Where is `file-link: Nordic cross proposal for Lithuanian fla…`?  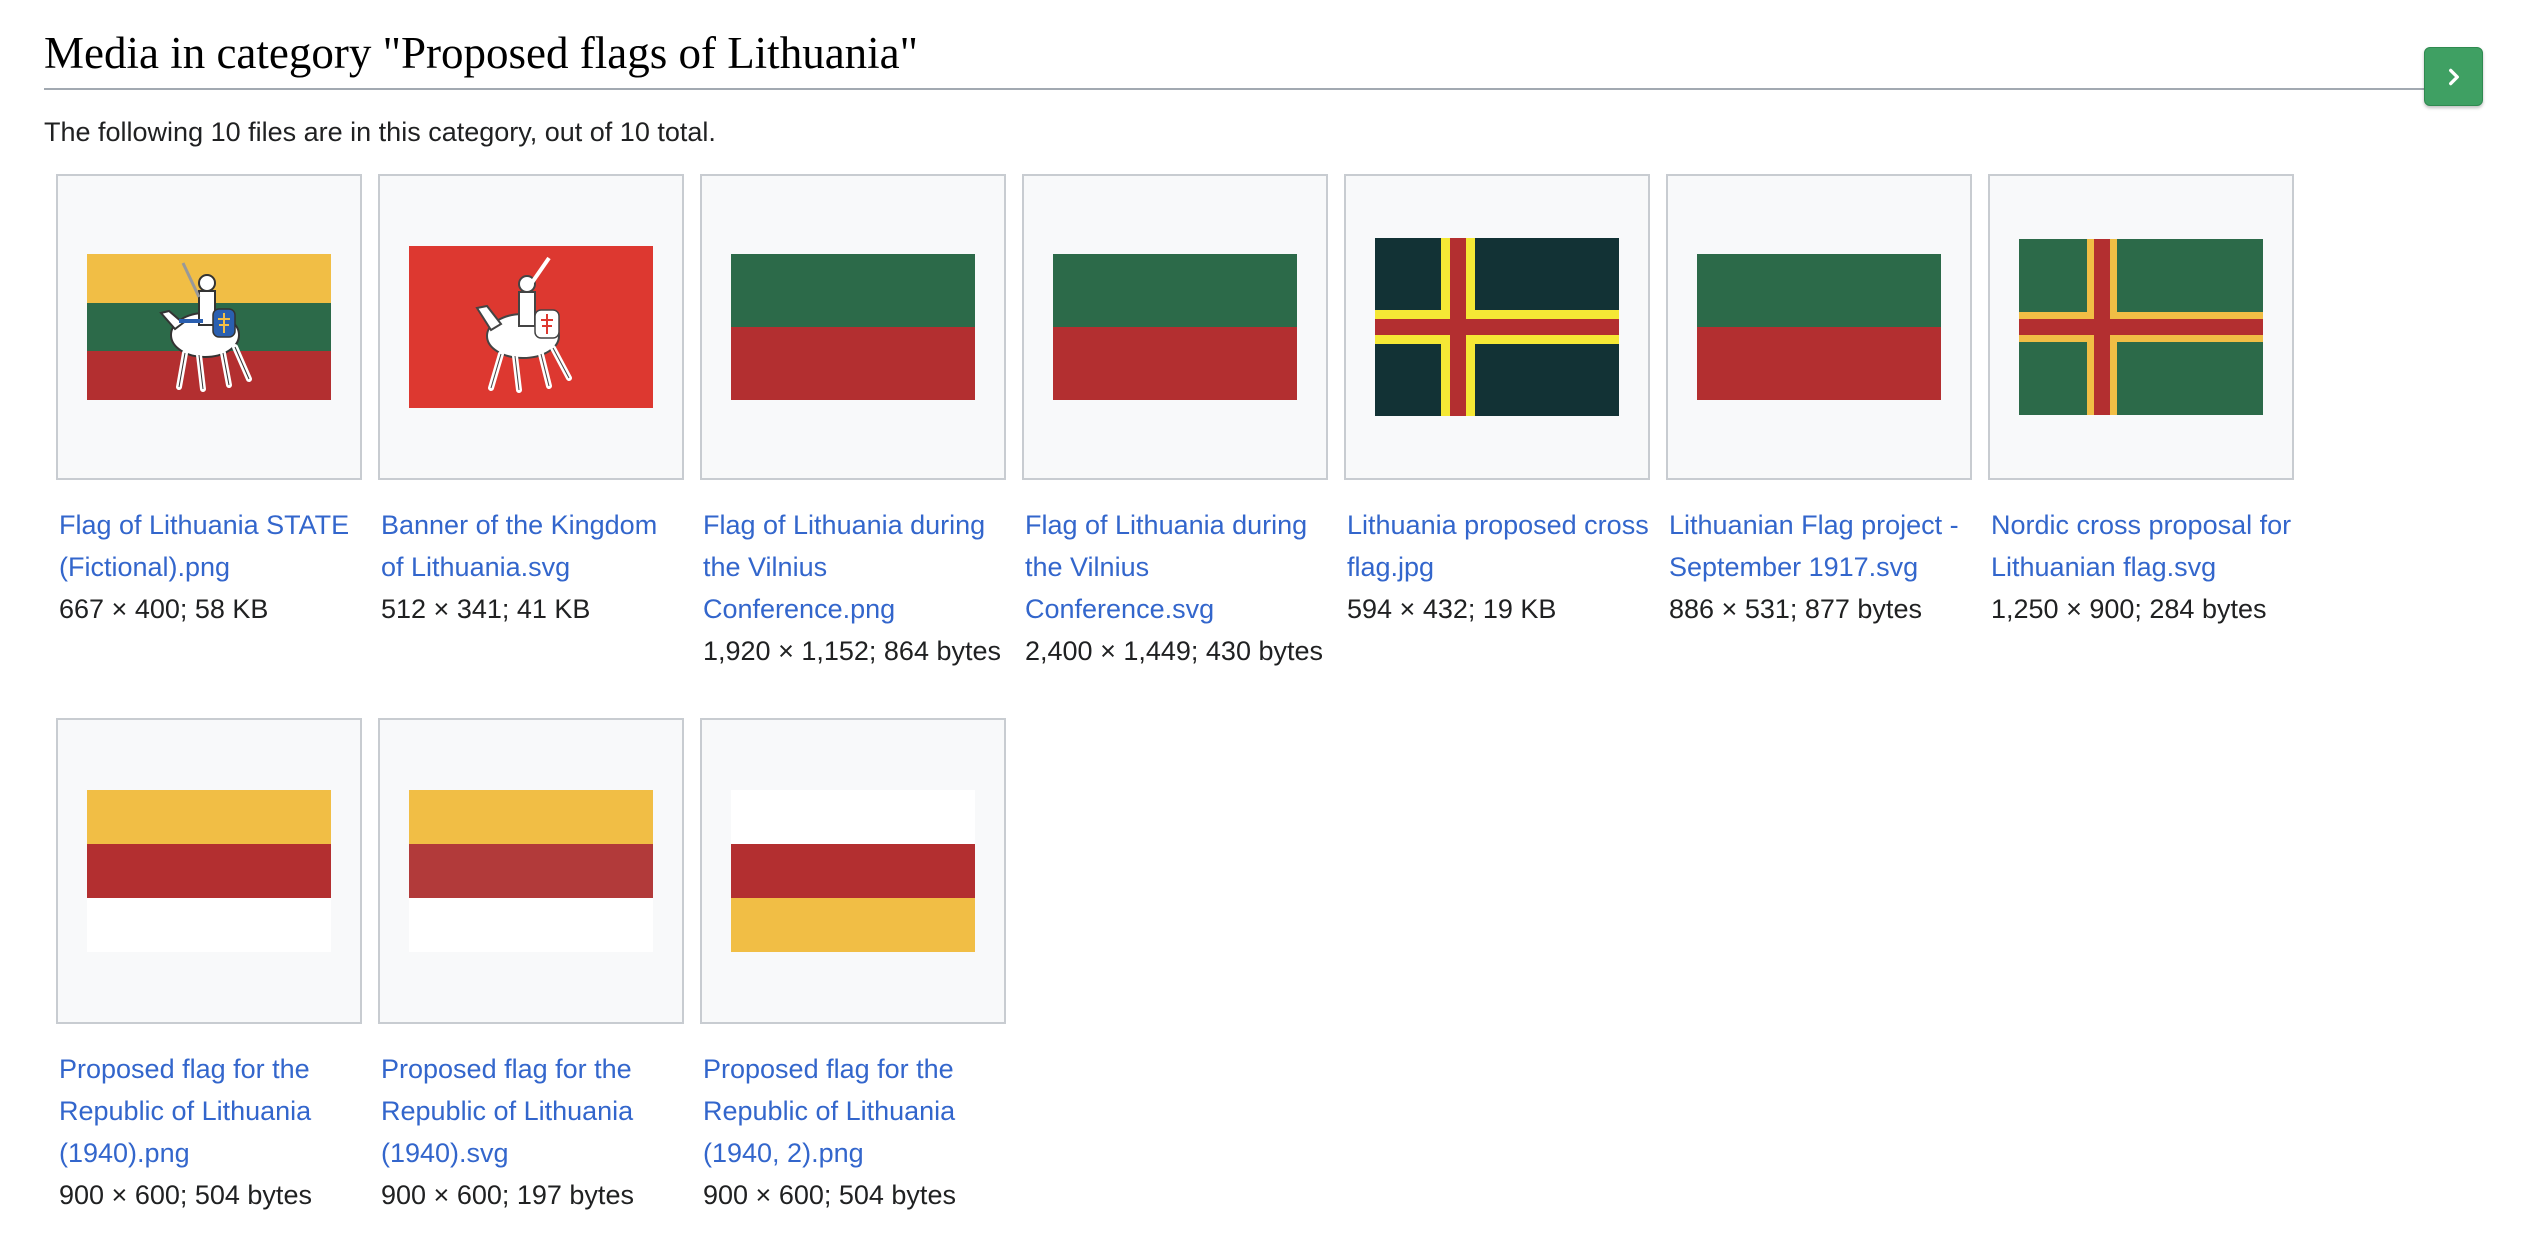 file-link: Nordic cross proposal for Lithuanian fla… is located at coordinates (2142, 546).